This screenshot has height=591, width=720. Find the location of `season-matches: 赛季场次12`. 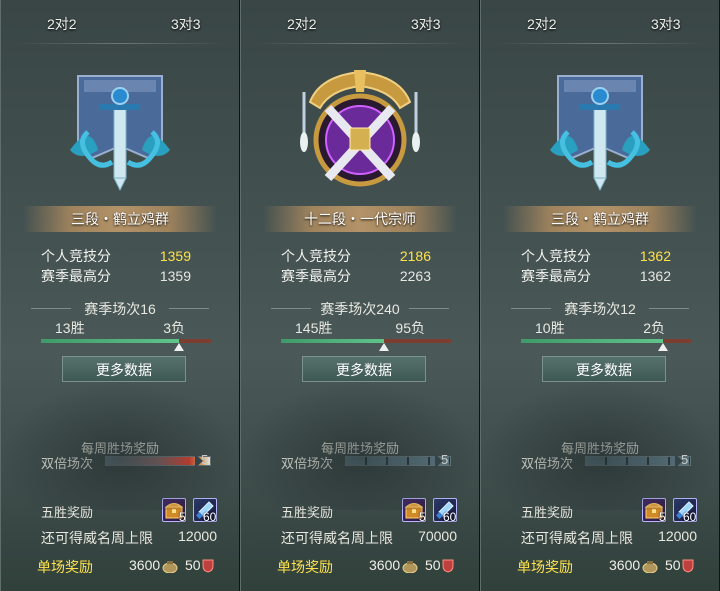

season-matches: 赛季场次12 is located at coordinates (600, 309).